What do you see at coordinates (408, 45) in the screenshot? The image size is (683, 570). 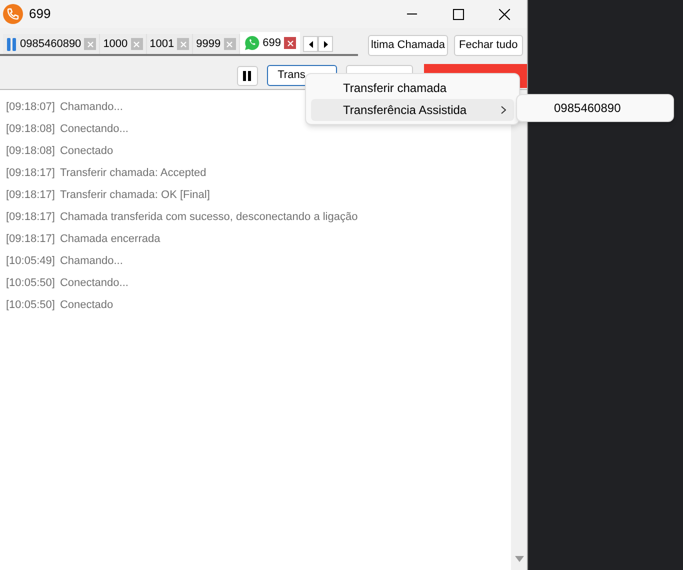 I see `last-call-button: ltima Chamada` at bounding box center [408, 45].